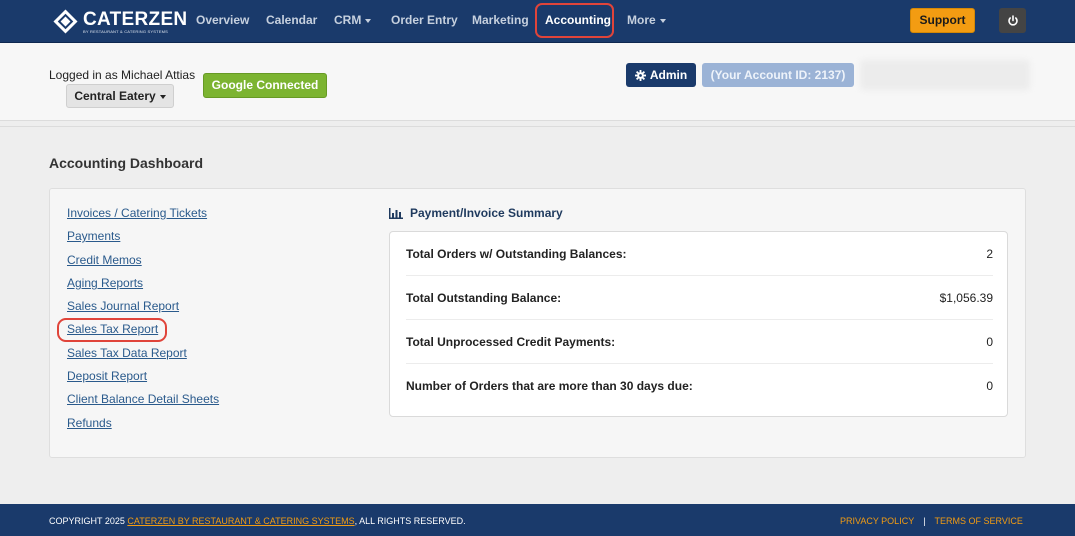  Describe the element at coordinates (979, 521) in the screenshot. I see `terms-of-service-link: TERMS OF SERVICE` at that location.